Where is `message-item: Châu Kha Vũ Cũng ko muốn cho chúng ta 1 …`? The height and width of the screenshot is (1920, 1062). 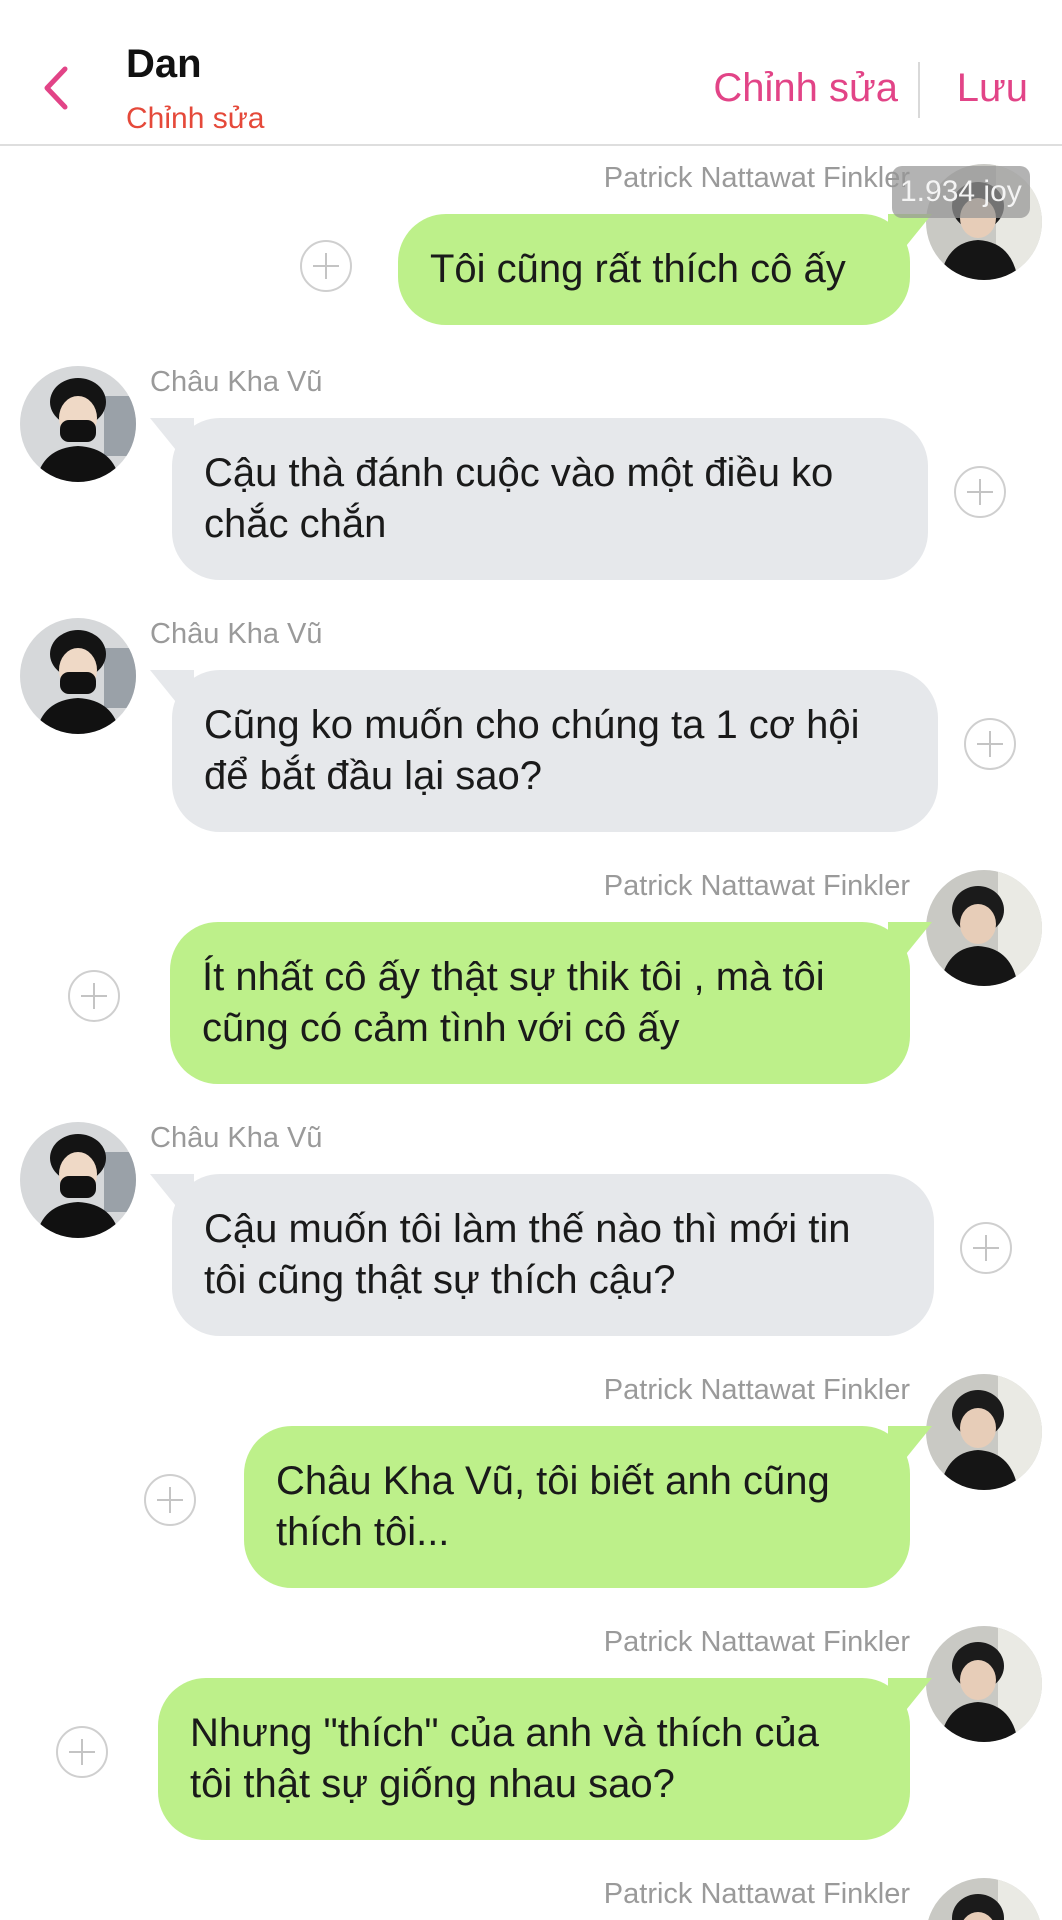
message-item: Châu Kha Vũ Cũng ko muốn cho chúng ta 1 … is located at coordinates (531, 725).